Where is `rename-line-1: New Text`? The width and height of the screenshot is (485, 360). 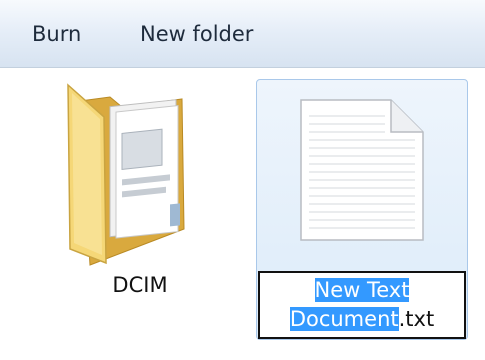
rename-line-1: New Text is located at coordinates (362, 290).